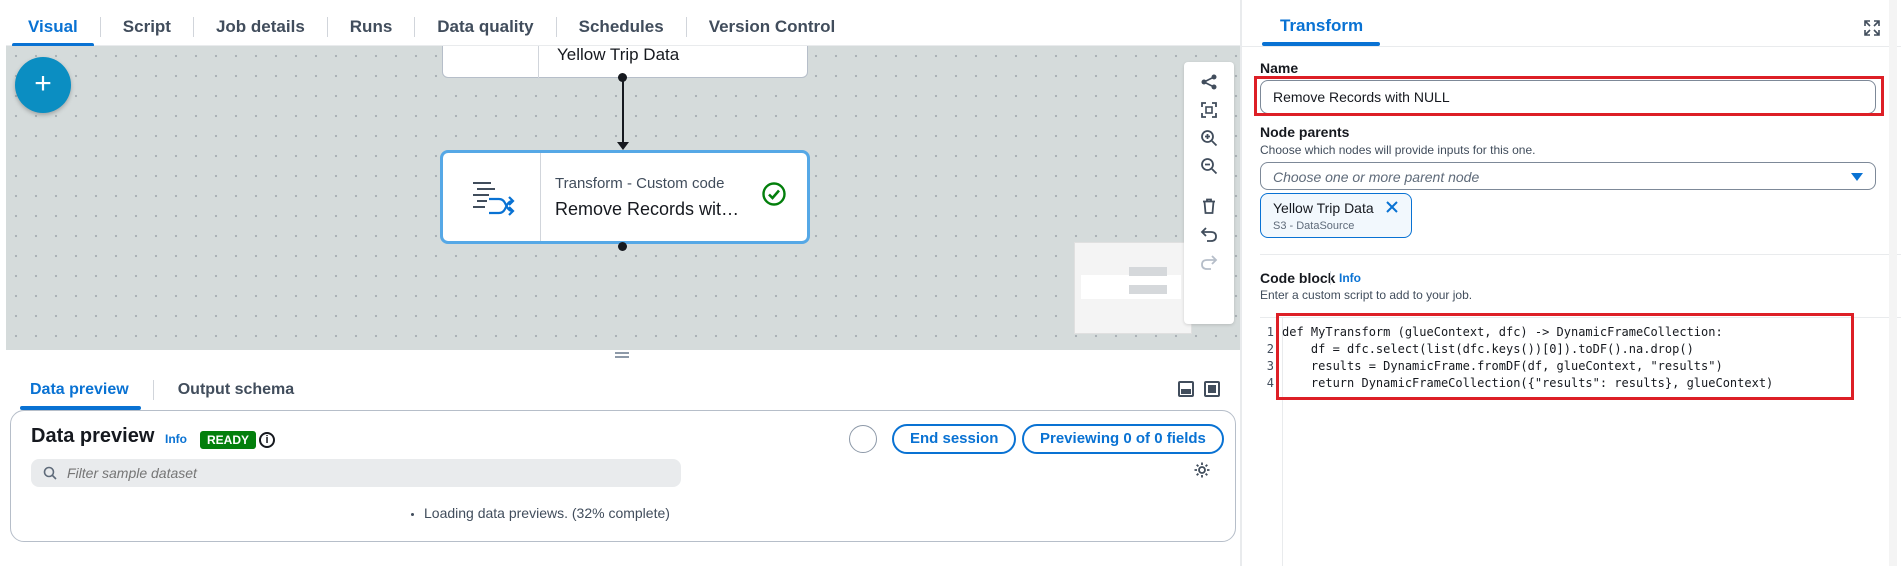 Image resolution: width=1901 pixels, height=566 pixels. Describe the element at coordinates (260, 27) in the screenshot. I see `tab-job-details: Job details` at that location.